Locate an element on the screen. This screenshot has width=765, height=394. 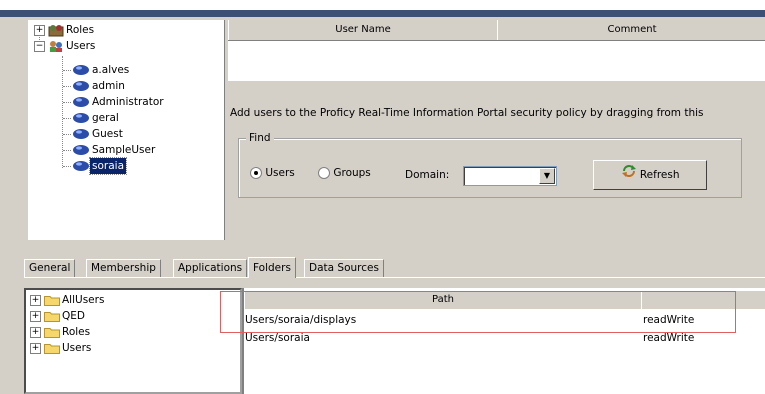
tree-label: QED is located at coordinates (73, 316).